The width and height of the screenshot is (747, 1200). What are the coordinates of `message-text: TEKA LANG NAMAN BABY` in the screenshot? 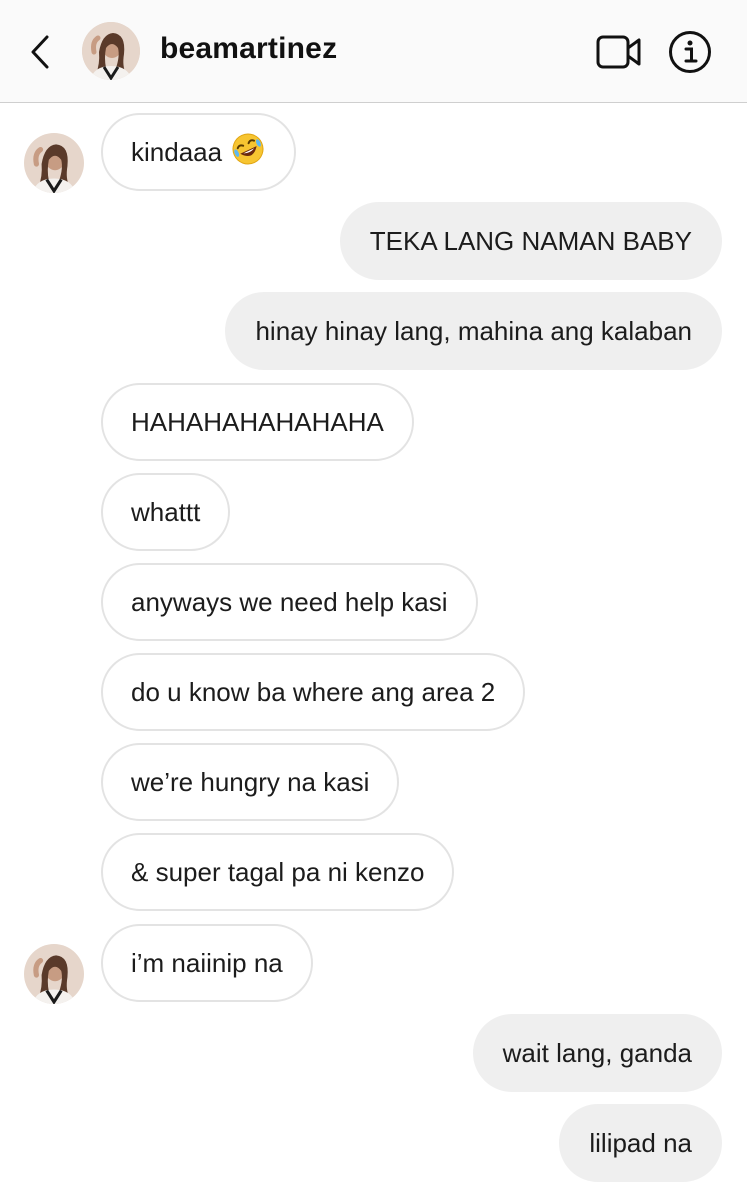 It's located at (530, 240).